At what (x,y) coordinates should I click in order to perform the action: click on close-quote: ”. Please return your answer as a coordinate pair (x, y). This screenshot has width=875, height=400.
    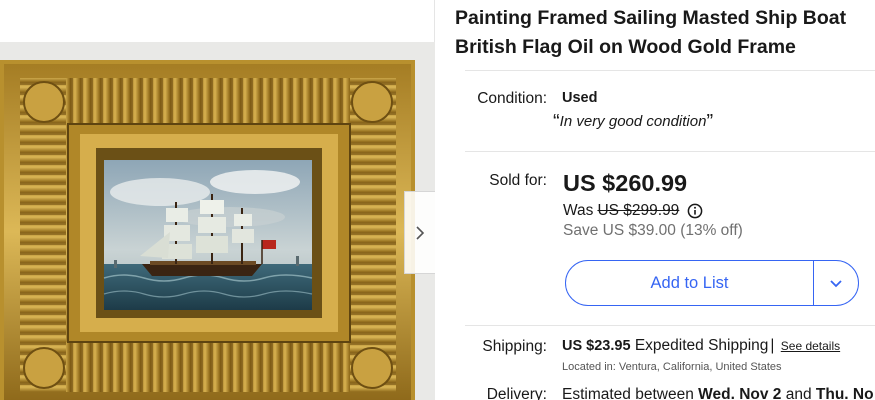
    Looking at the image, I should click on (710, 122).